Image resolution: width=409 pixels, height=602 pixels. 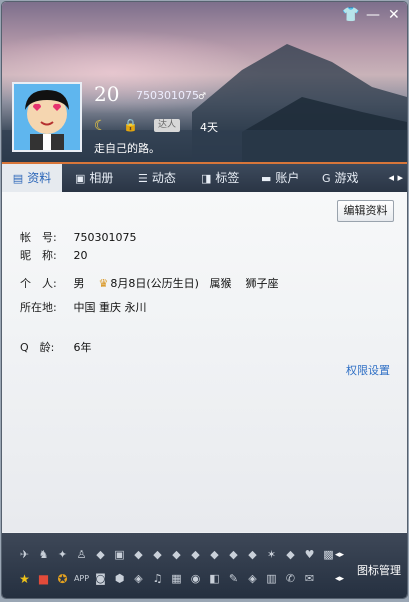 I want to click on row2-scroll-arrows: ◂▸, so click(x=339, y=579).